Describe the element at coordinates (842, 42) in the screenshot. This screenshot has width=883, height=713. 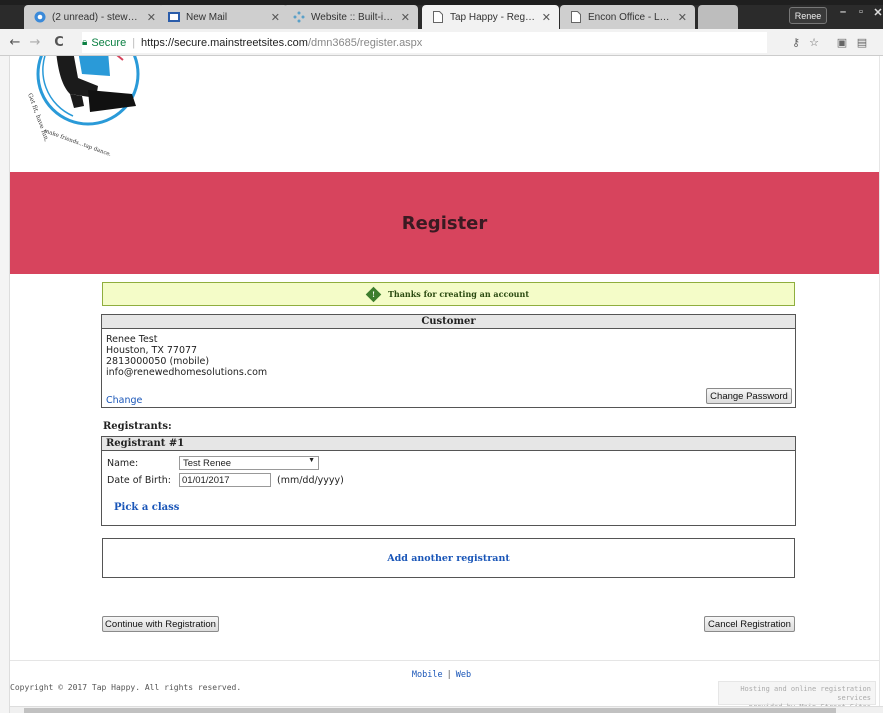
I see `extension-icon: ▣` at that location.